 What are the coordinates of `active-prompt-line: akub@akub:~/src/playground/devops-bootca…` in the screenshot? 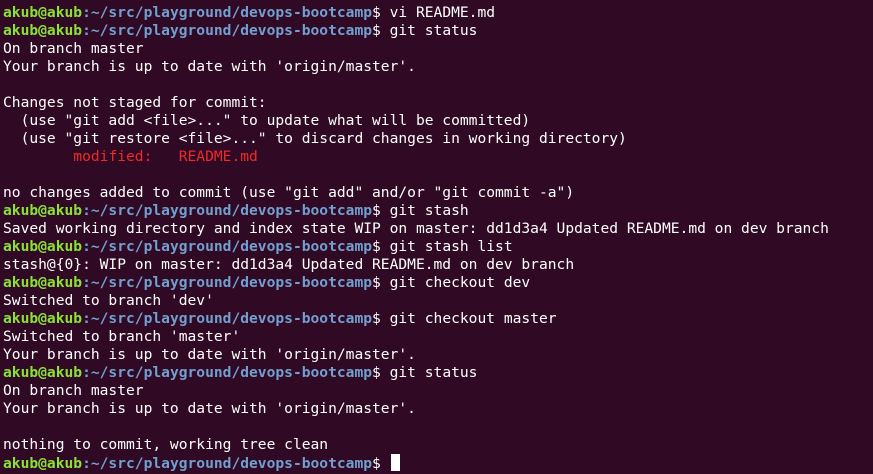 It's located at (438, 463).